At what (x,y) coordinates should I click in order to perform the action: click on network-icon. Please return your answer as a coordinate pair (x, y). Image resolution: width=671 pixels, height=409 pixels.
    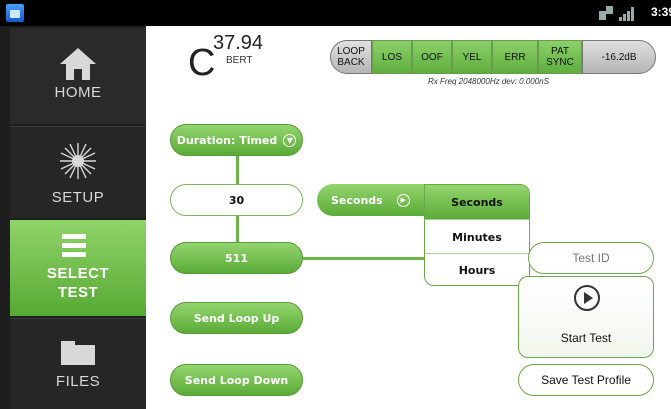
    Looking at the image, I should click on (606, 13).